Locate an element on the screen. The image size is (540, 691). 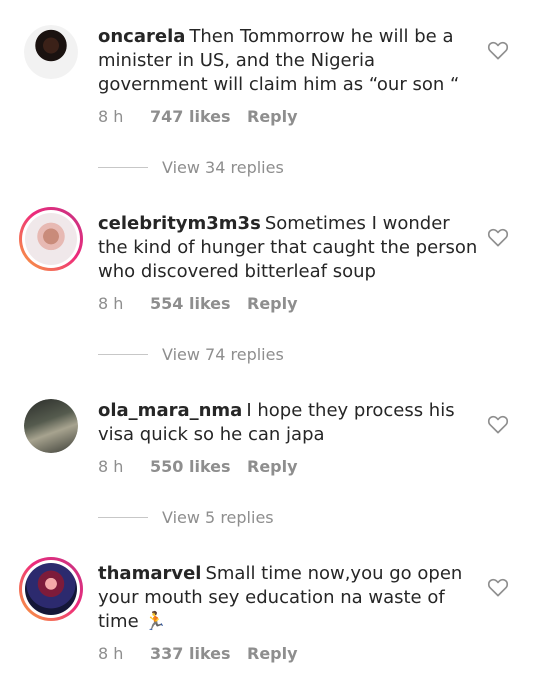
comment-meta: 8 h 554 likes Reply is located at coordinates (198, 303).